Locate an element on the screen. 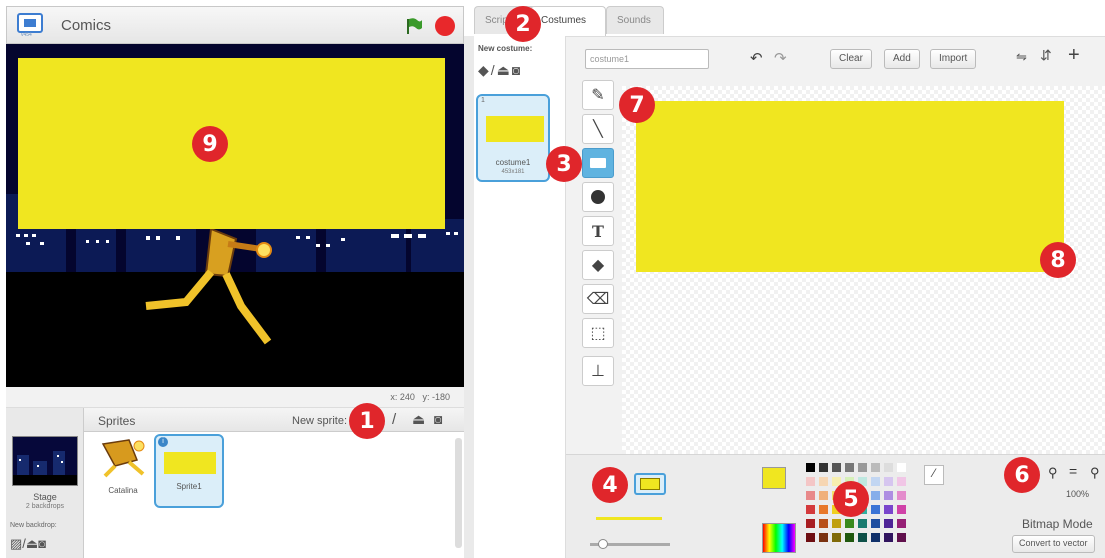 The width and height of the screenshot is (1105, 558). text-tool: T is located at coordinates (598, 231).